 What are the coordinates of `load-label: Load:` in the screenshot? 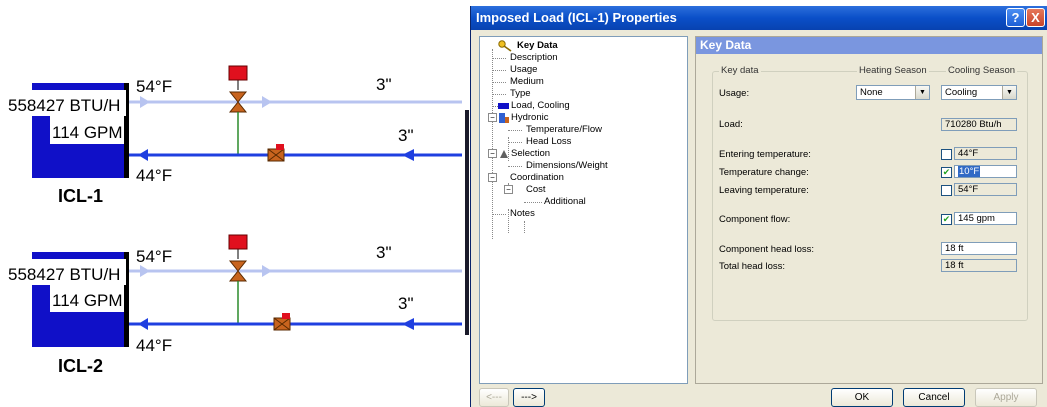 It's located at (731, 124).